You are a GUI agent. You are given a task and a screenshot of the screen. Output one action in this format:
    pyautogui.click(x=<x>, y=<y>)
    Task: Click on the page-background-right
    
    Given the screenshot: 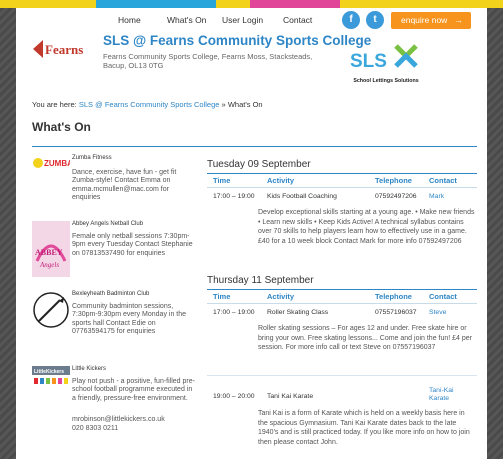 What is the action you would take?
    pyautogui.click(x=495, y=229)
    